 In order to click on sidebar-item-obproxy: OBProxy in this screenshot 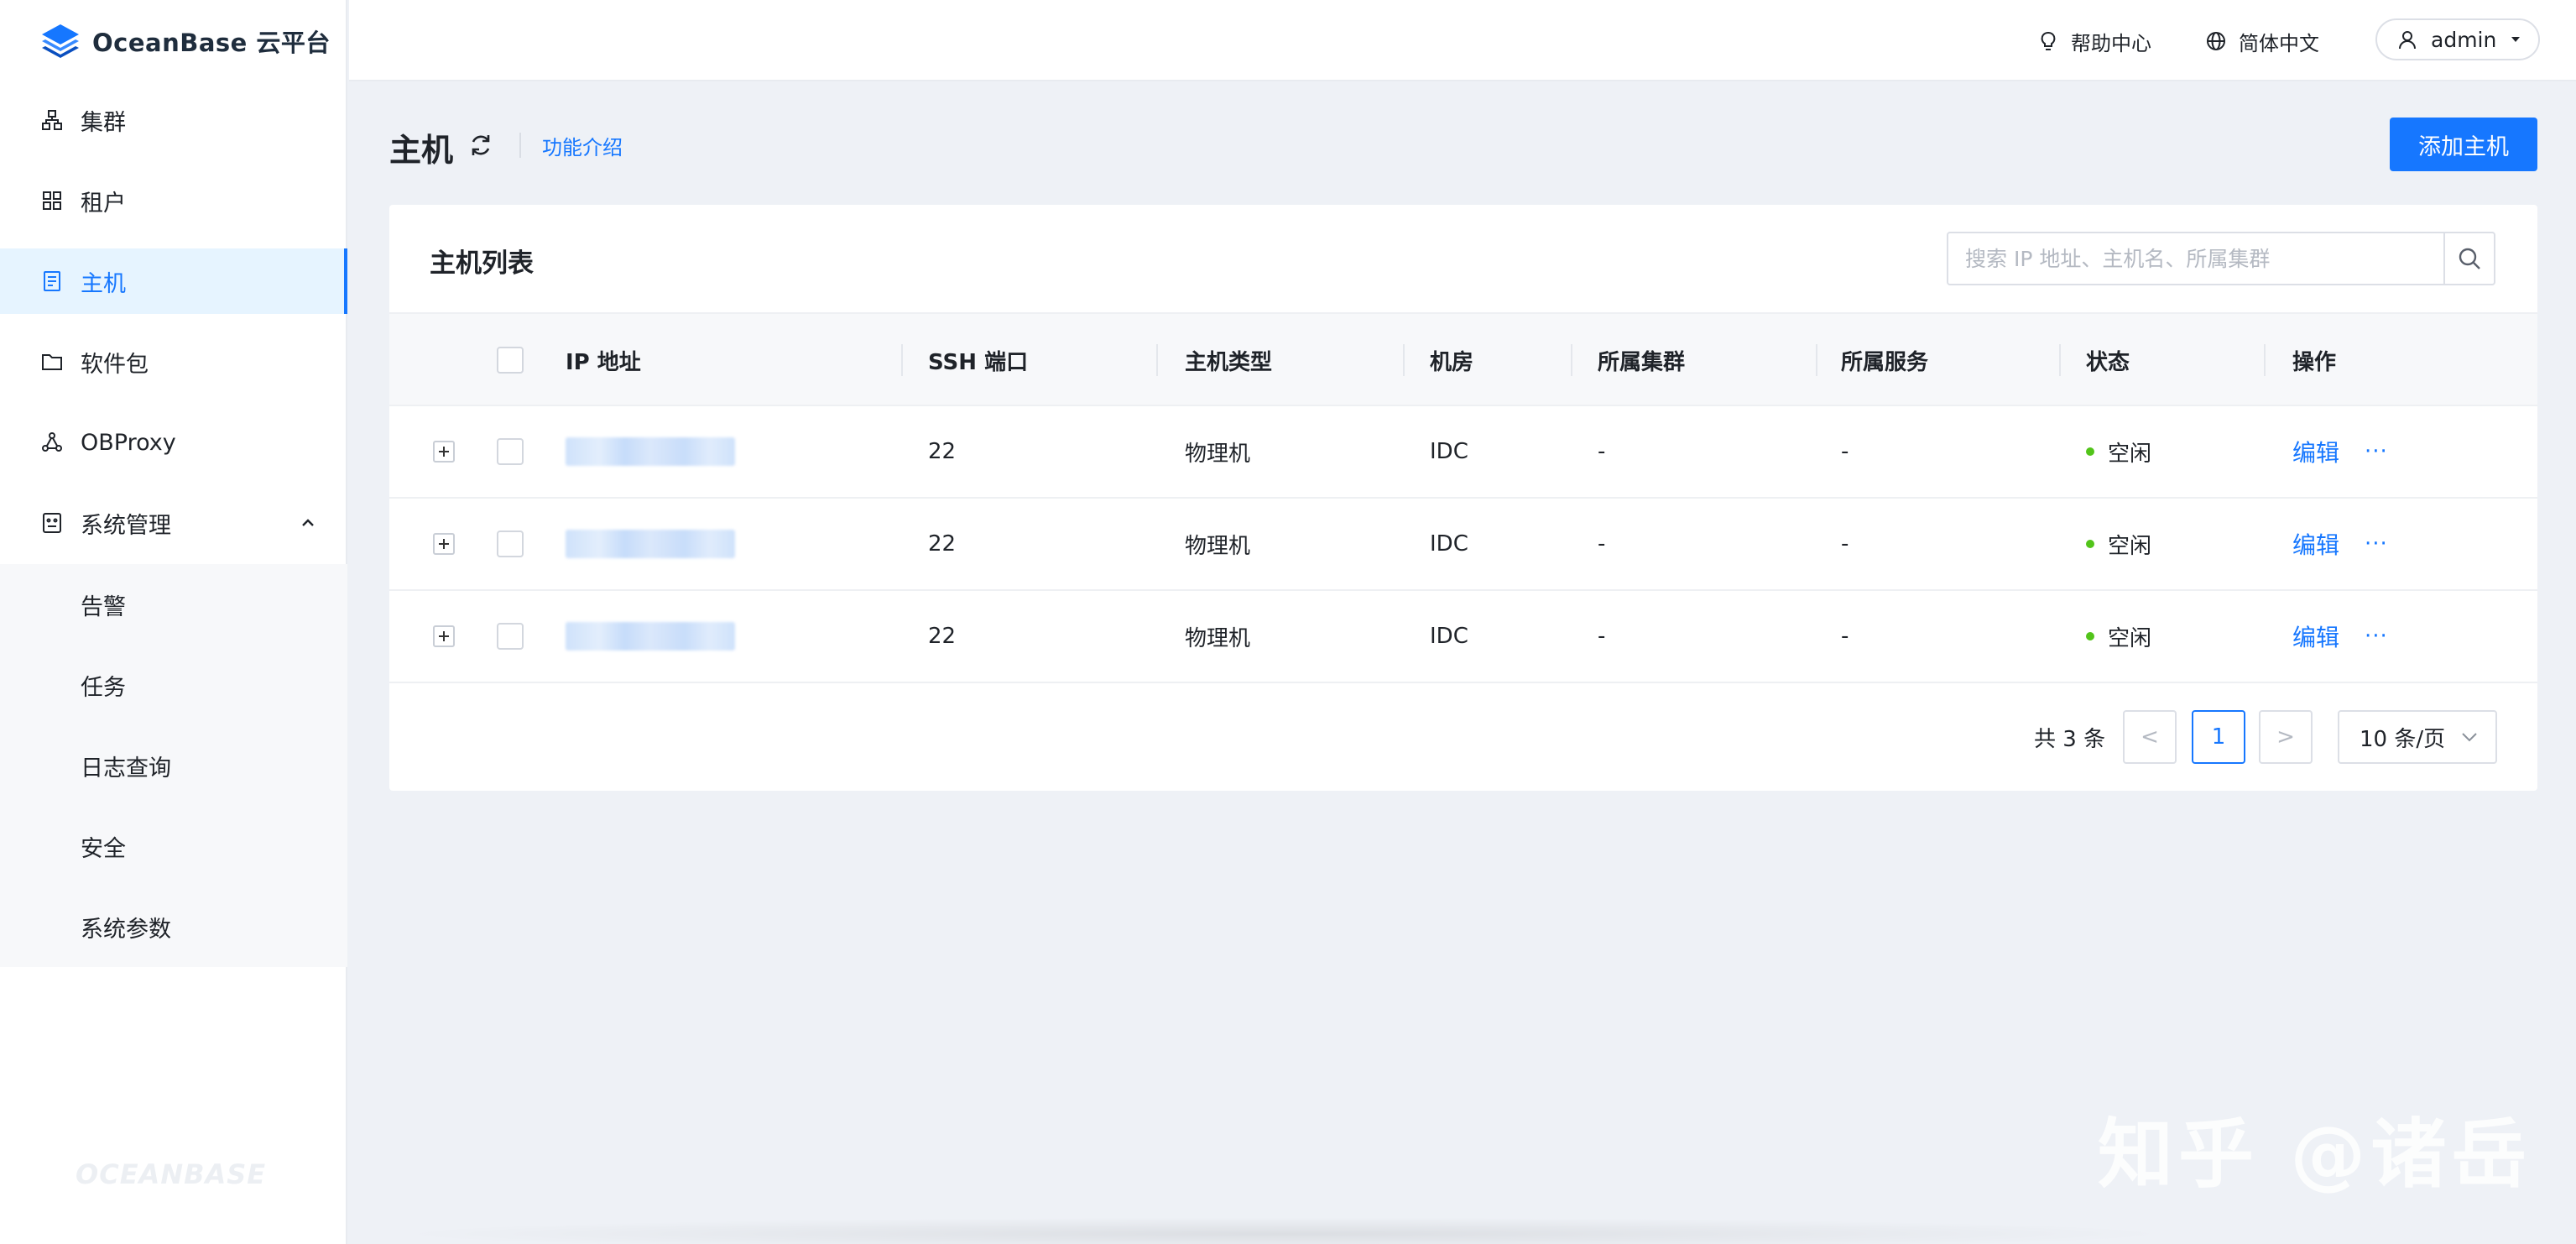, I will do `click(173, 442)`.